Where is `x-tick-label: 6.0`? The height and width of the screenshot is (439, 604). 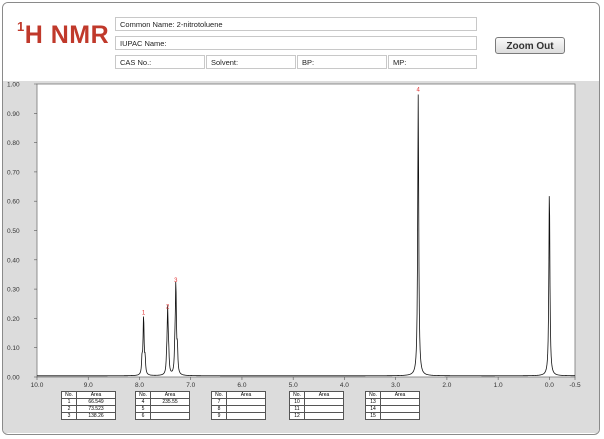
x-tick-label: 6.0 is located at coordinates (241, 385).